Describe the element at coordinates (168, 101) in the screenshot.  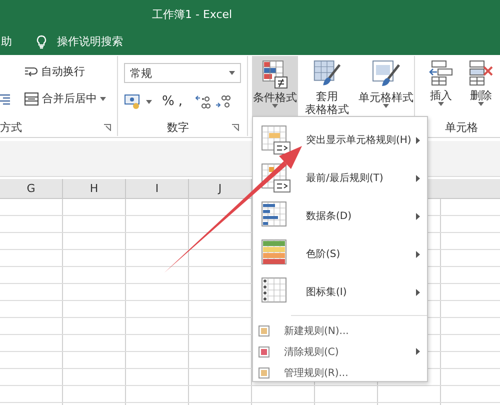
I see `percent-style-button: %` at that location.